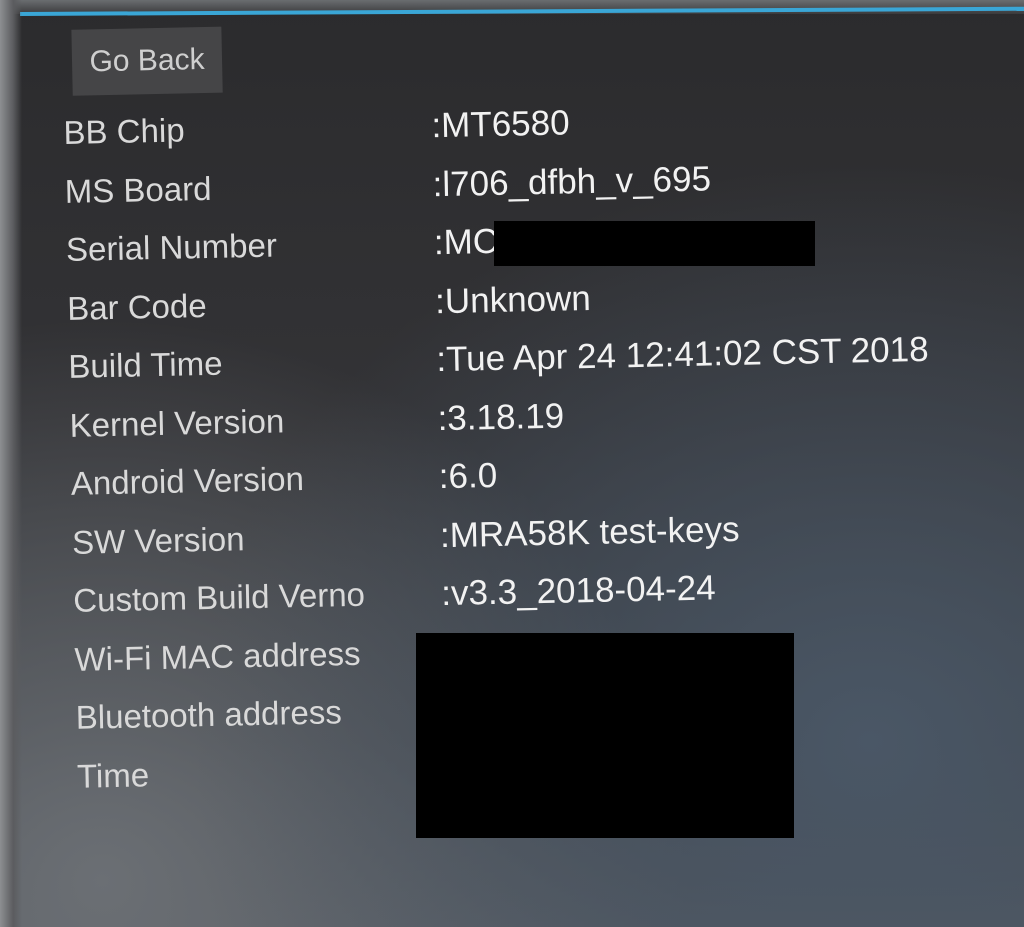  Describe the element at coordinates (468, 476) in the screenshot. I see `android-version-value: :6.0` at that location.